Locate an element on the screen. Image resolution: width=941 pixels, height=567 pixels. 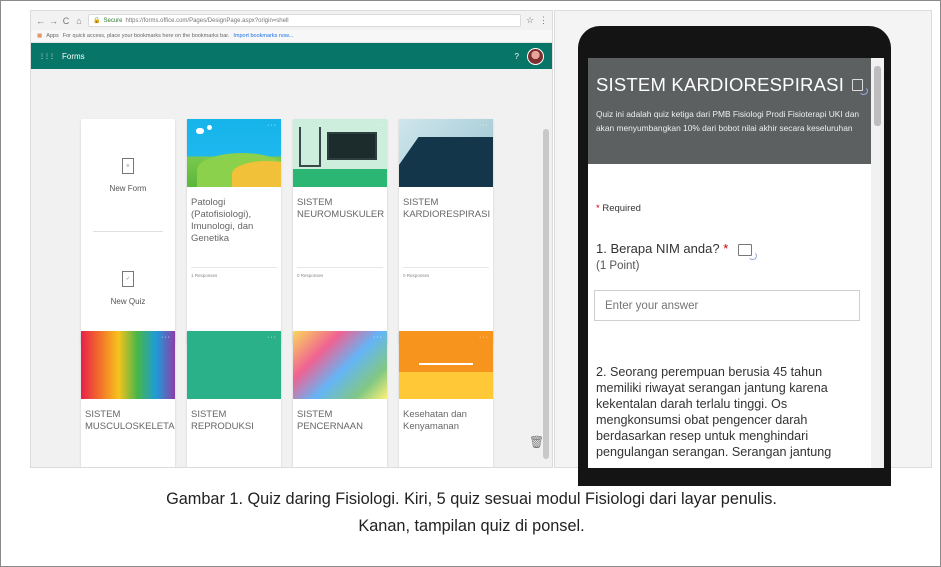
form-title: SISTEM KARDIORESPIRASI is located at coordinates (732, 85).